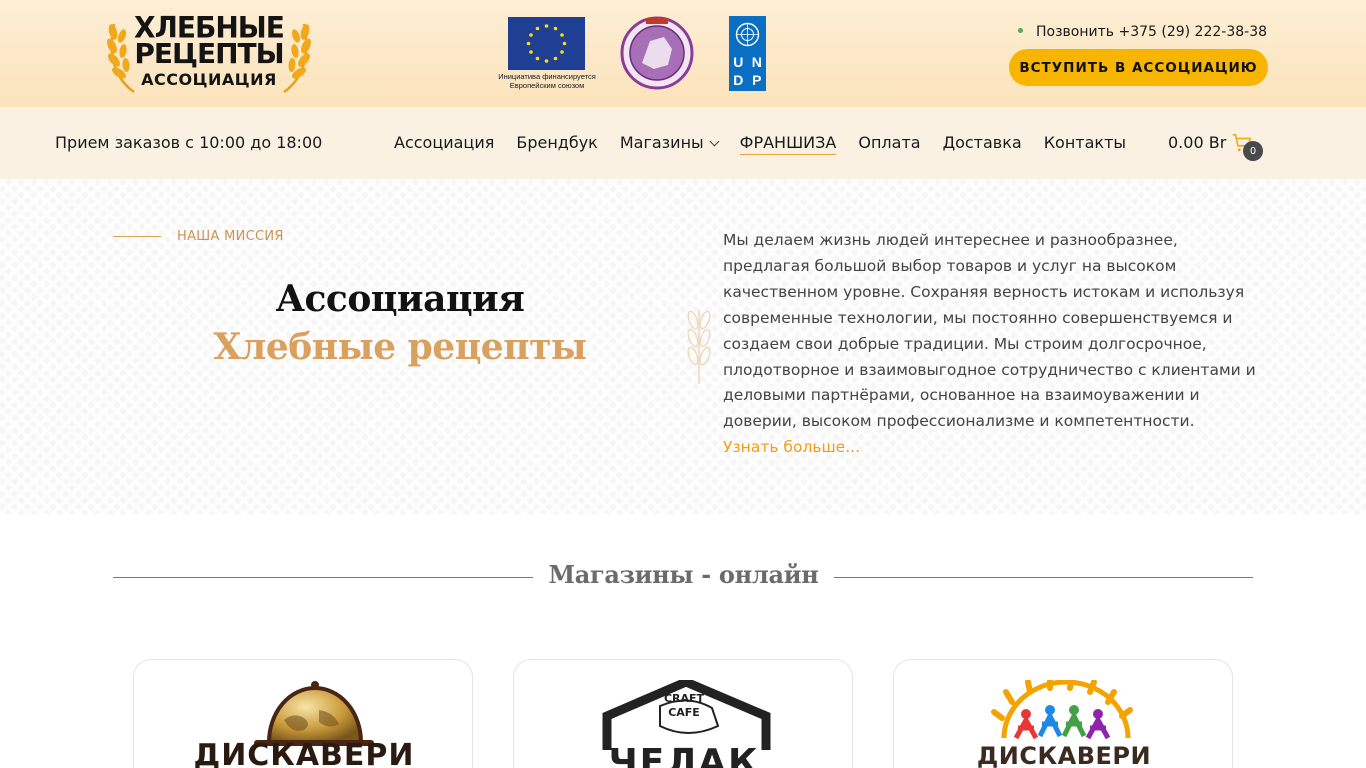  Describe the element at coordinates (684, 698) in the screenshot. I see `shop-badge-line-1: CRAFT` at that location.